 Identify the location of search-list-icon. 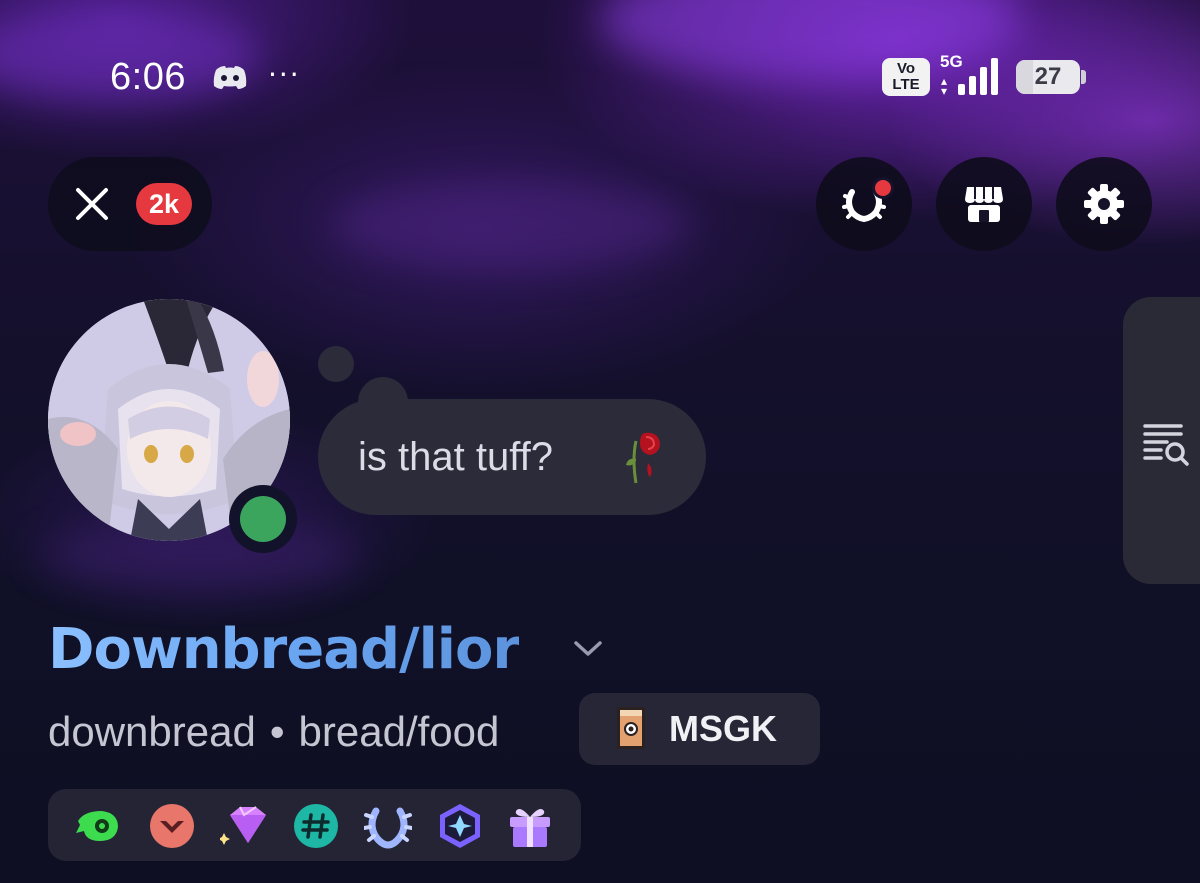
(1166, 445).